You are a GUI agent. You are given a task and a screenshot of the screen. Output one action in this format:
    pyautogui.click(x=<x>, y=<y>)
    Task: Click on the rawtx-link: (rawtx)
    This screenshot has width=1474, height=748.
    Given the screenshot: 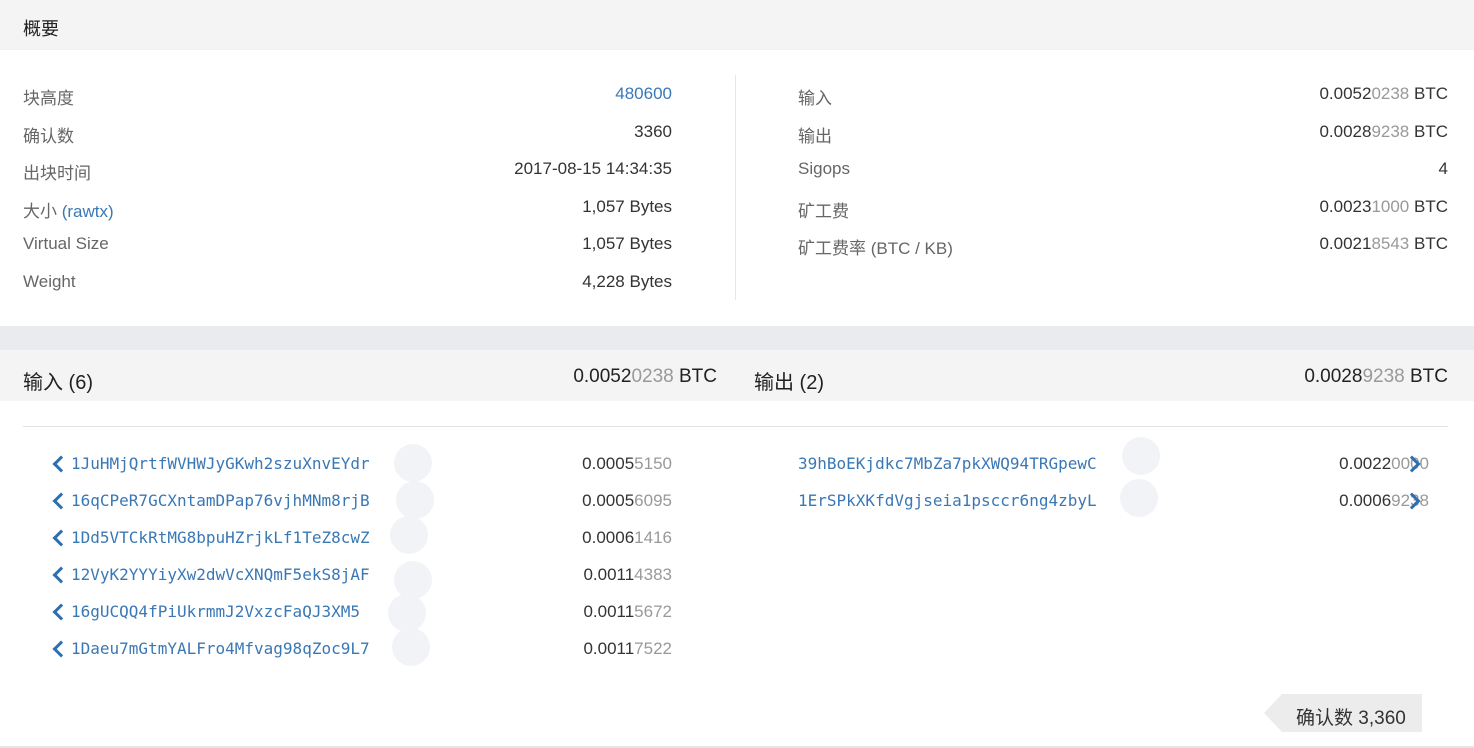 What is the action you would take?
    pyautogui.click(x=88, y=211)
    